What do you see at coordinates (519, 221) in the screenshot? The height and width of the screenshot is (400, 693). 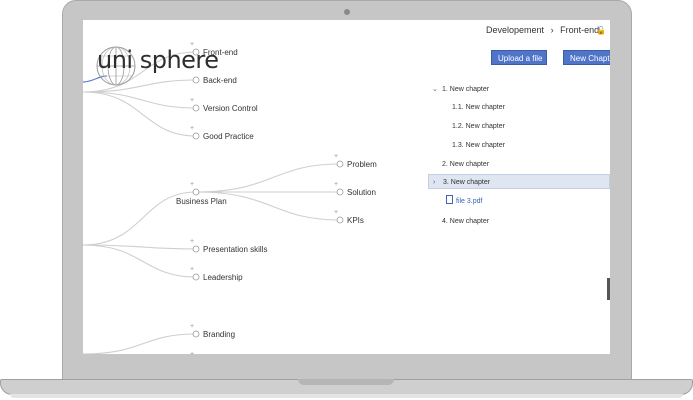 I see `tree-item: 4. New chapter` at bounding box center [519, 221].